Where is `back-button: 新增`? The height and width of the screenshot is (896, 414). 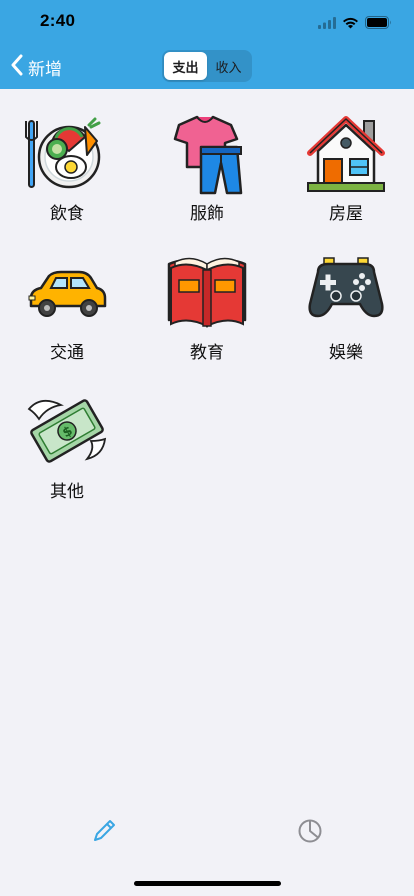
back-button: 新增 is located at coordinates (36, 67).